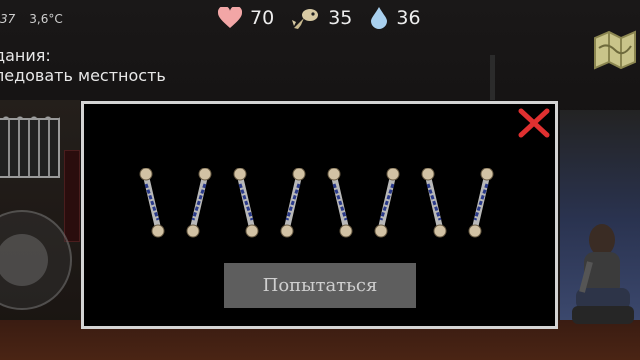 The height and width of the screenshot is (360, 640). What do you see at coordinates (246, 18) in the screenshot?
I see `health-stat: 70` at bounding box center [246, 18].